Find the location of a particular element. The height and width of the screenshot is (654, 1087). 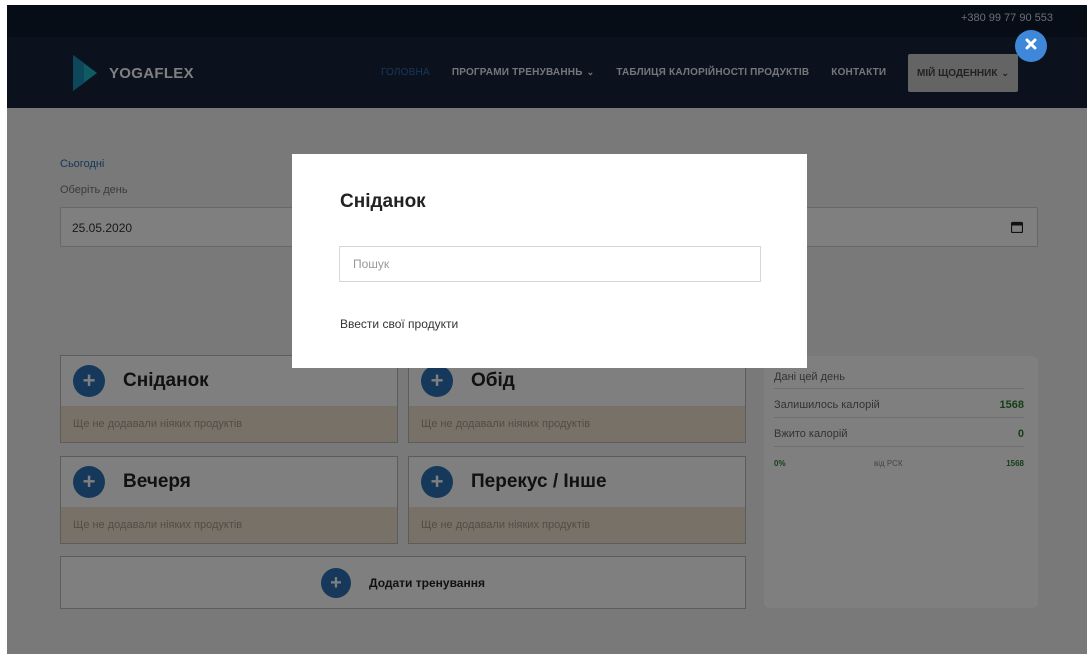

close-button is located at coordinates (1031, 46).